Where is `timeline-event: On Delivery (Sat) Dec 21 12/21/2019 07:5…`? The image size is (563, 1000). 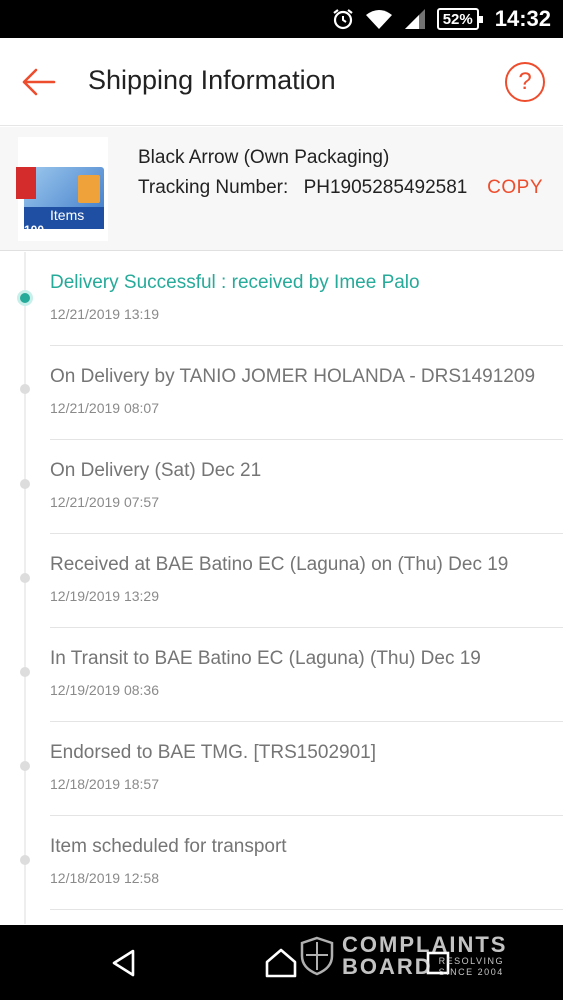
timeline-event: On Delivery (Sat) Dec 21 12/21/2019 07:5… is located at coordinates (281, 487).